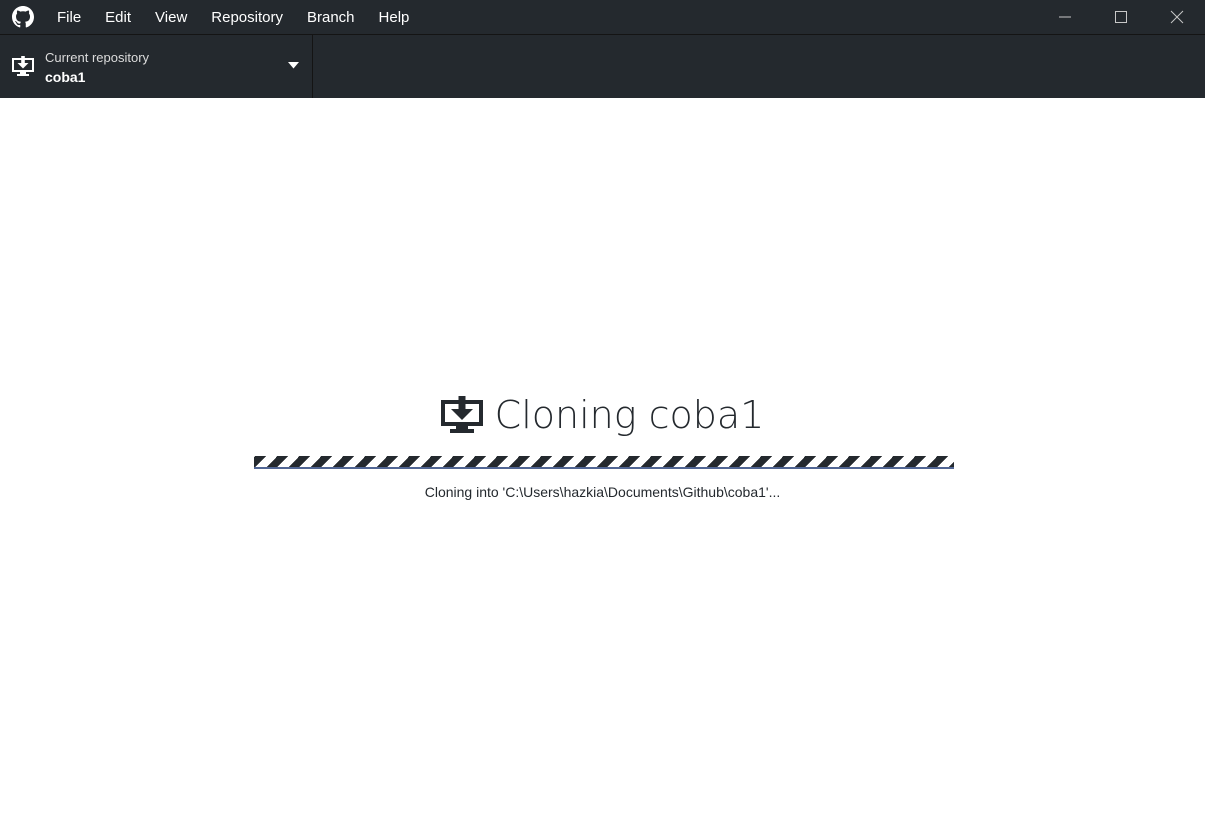  I want to click on github-logo-icon, so click(23, 17).